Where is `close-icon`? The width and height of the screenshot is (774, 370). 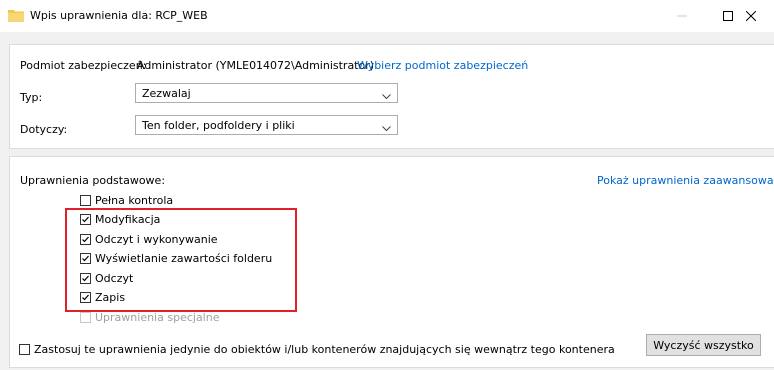
close-icon is located at coordinates (751, 16).